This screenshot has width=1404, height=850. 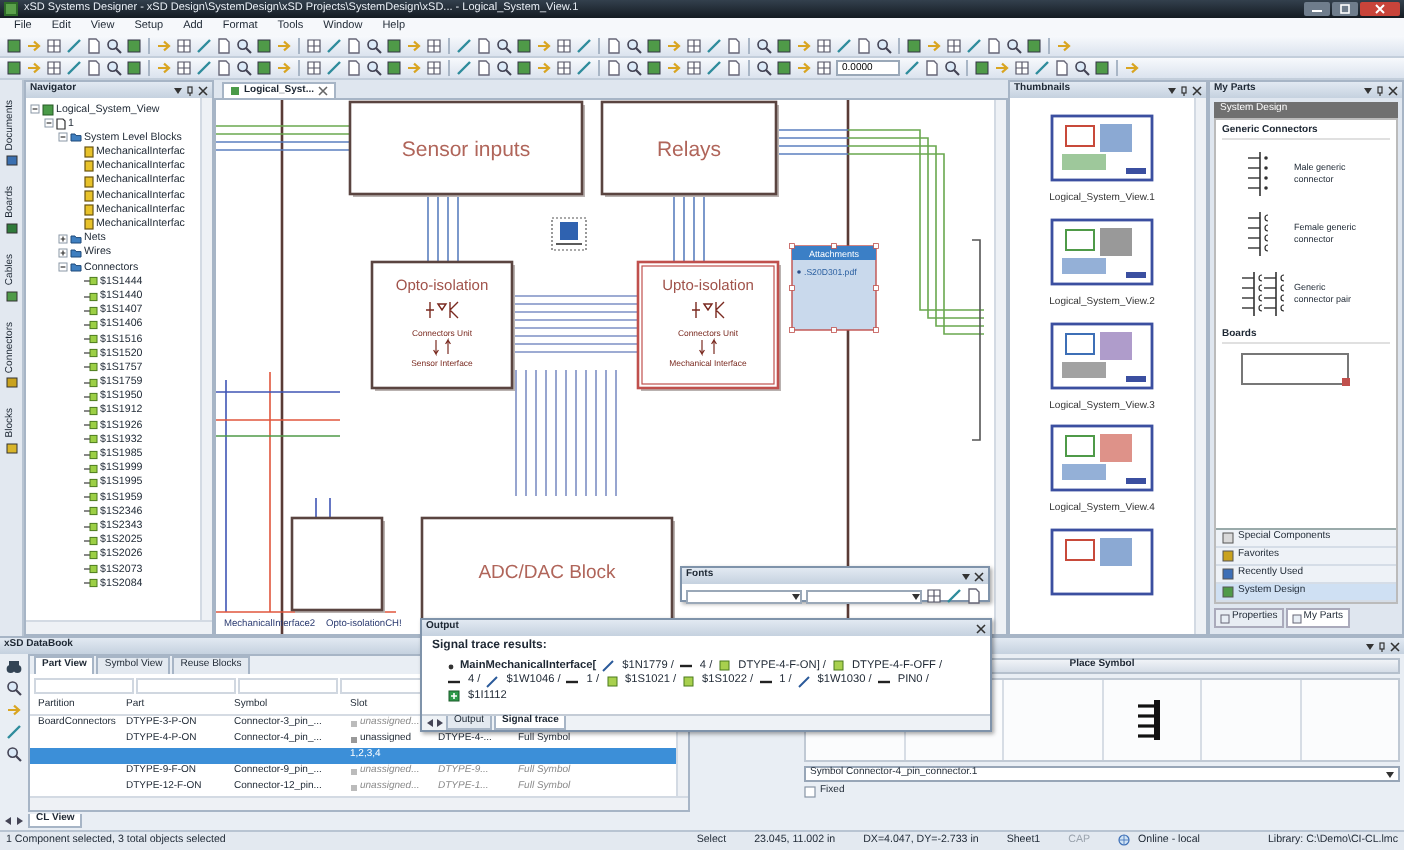 What do you see at coordinates (1264, 293) in the screenshot?
I see `connector-drawing` at bounding box center [1264, 293].